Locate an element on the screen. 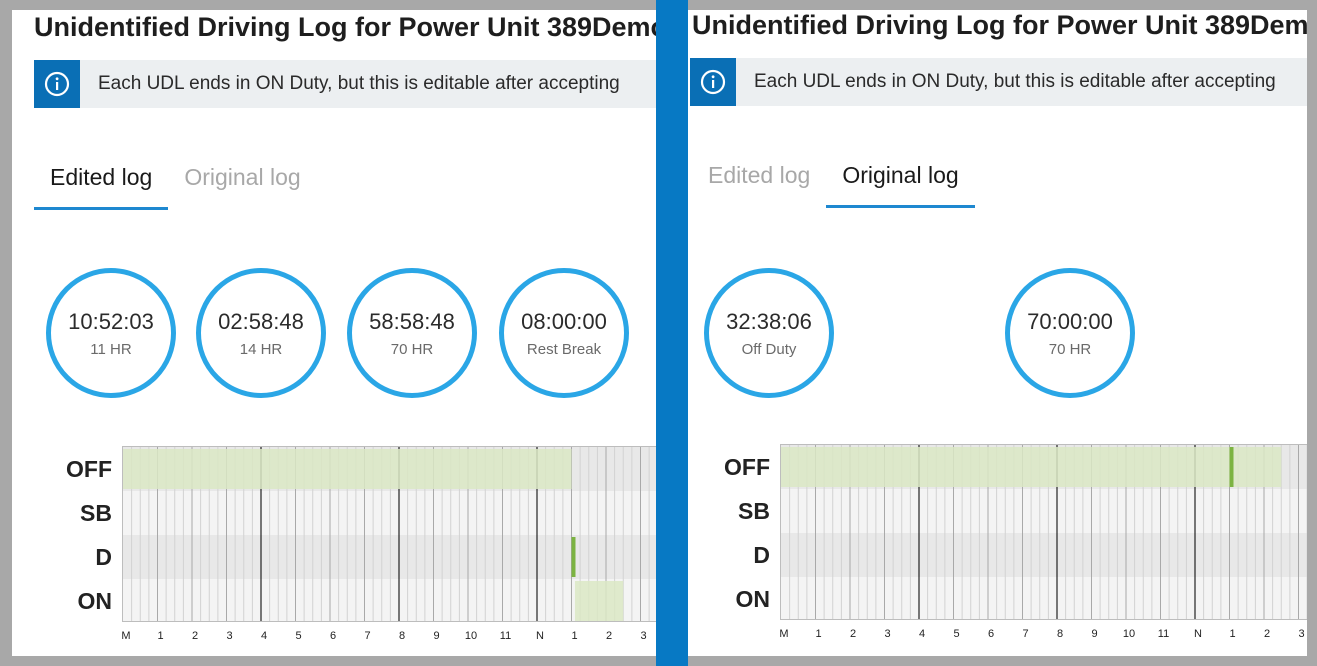 The width and height of the screenshot is (1317, 666). gauge-label: 14 HR is located at coordinates (261, 349).